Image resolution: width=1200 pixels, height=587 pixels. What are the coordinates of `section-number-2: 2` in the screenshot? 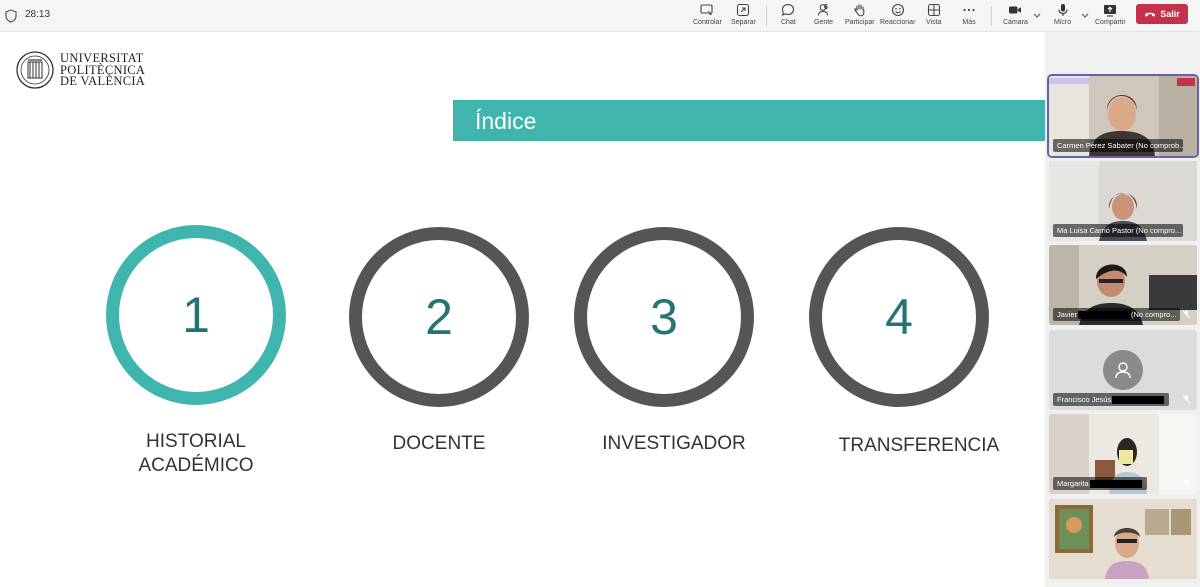 It's located at (439, 317).